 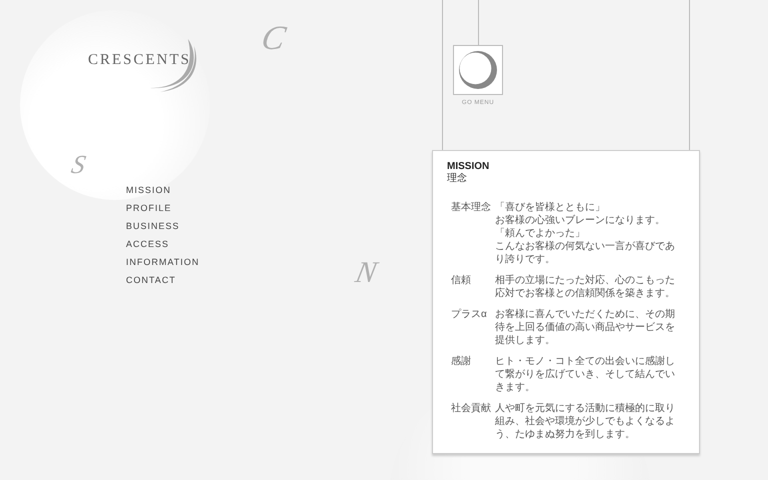 What do you see at coordinates (471, 208) in the screenshot?
I see `row-label: 基本理念` at bounding box center [471, 208].